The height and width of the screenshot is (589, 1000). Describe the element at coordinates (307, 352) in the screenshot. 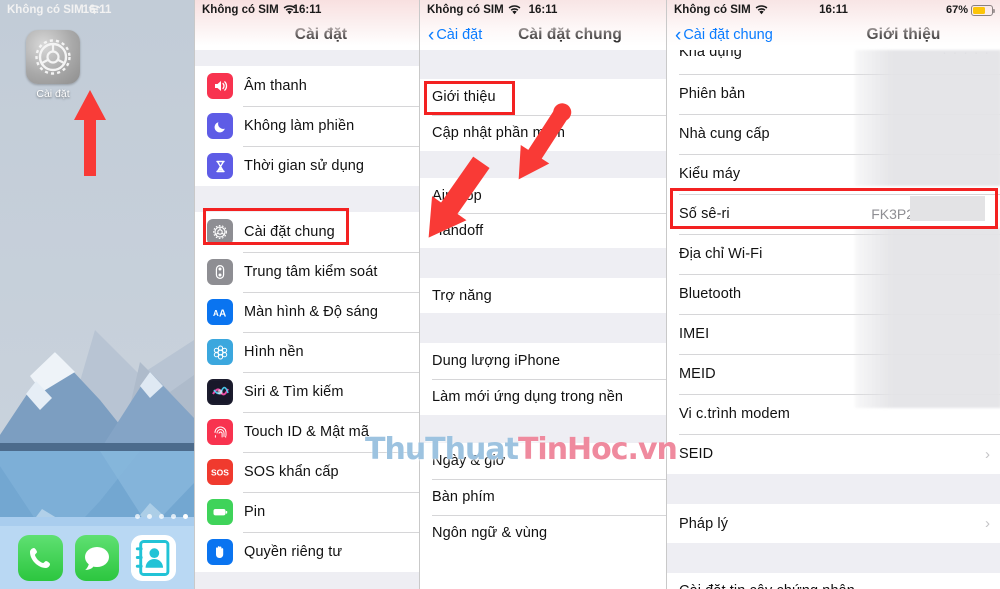

I see `sidebar-item-wallpaper: Hình nền` at that location.